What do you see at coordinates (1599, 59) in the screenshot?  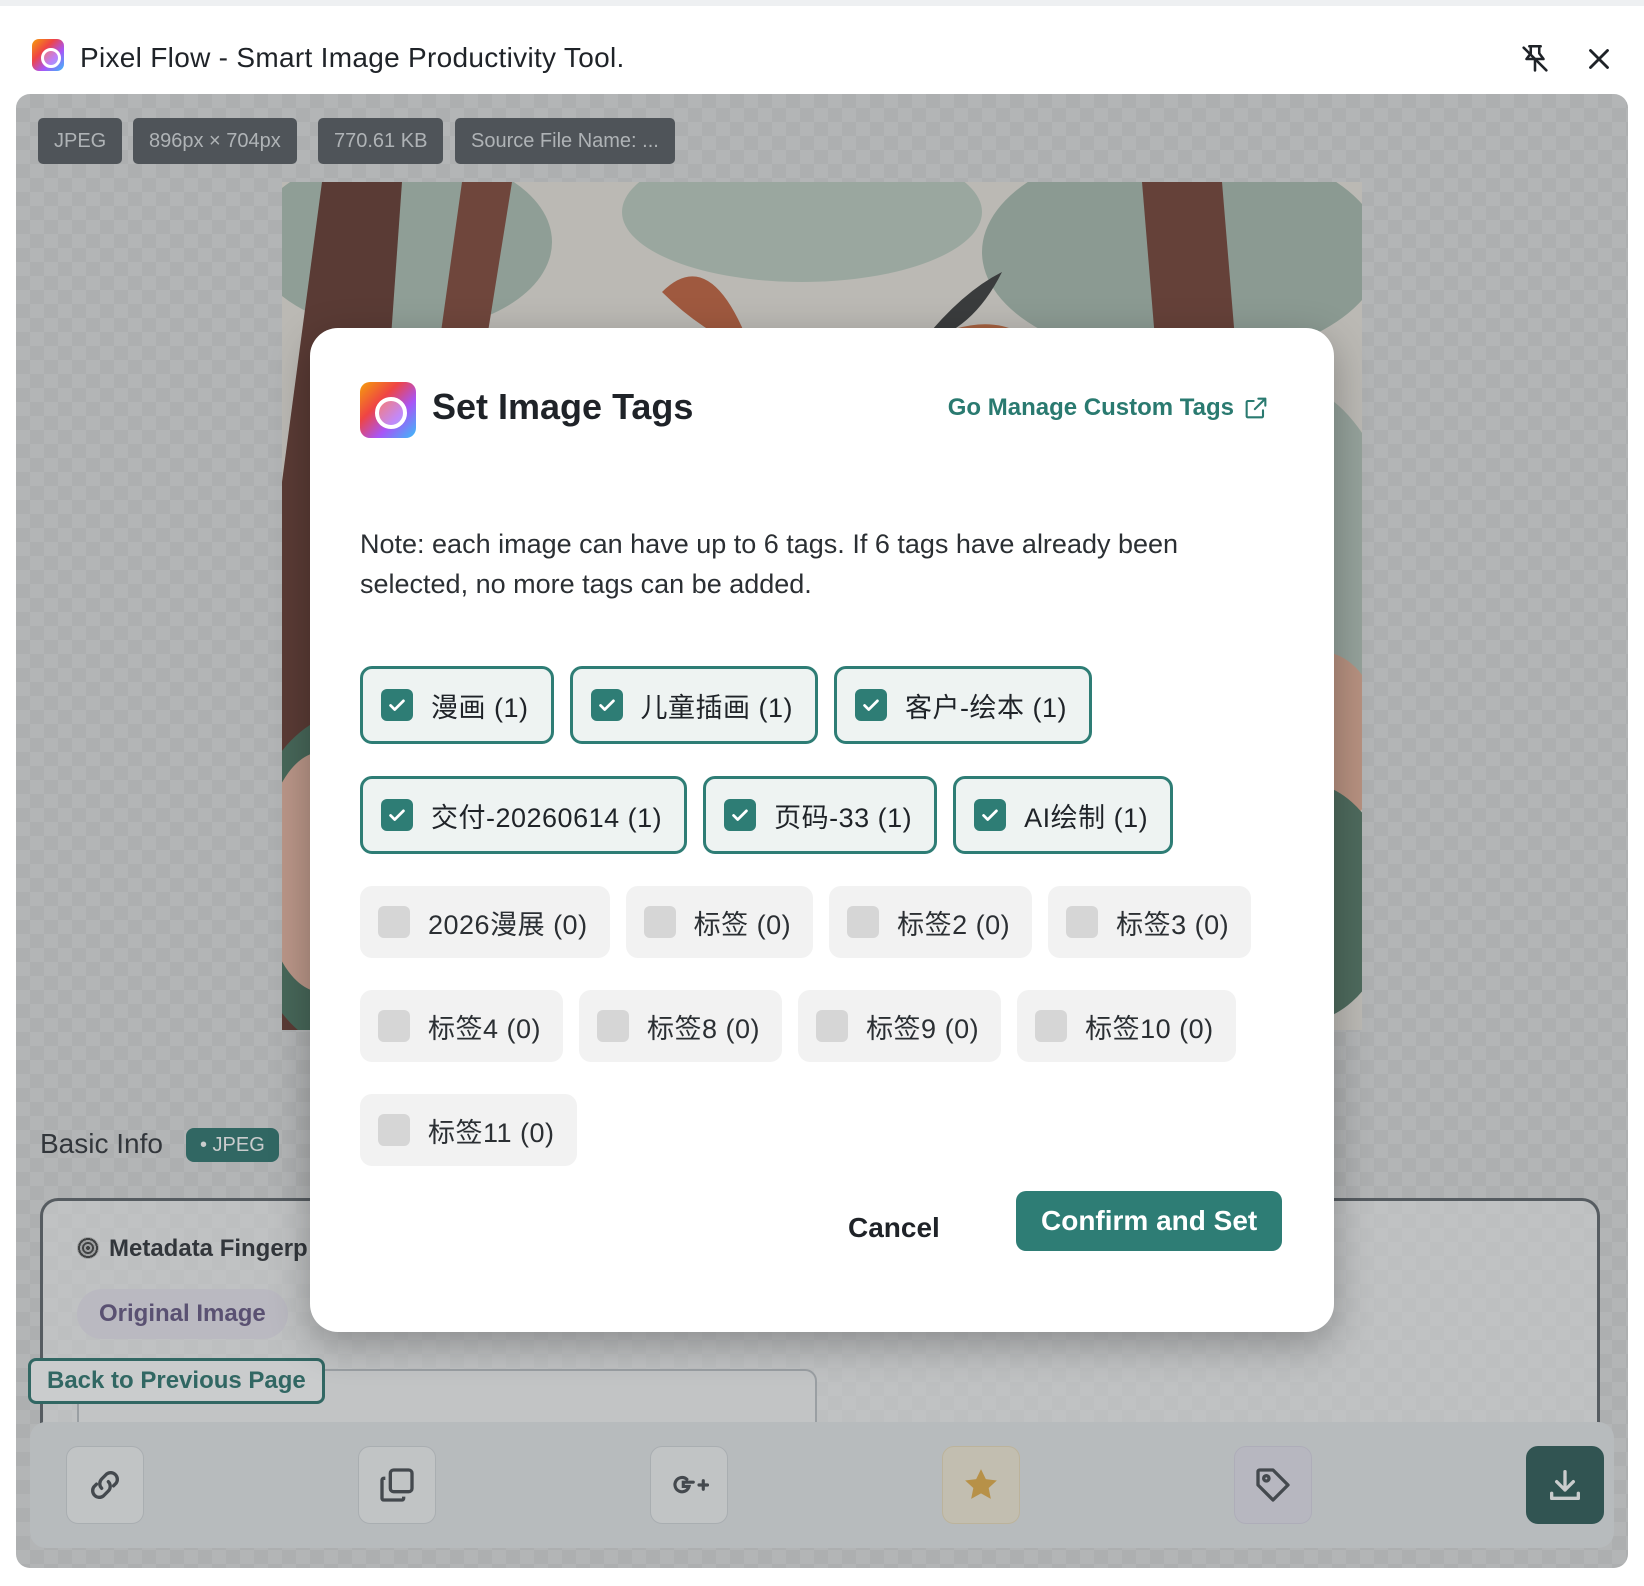 I see `close-icon` at bounding box center [1599, 59].